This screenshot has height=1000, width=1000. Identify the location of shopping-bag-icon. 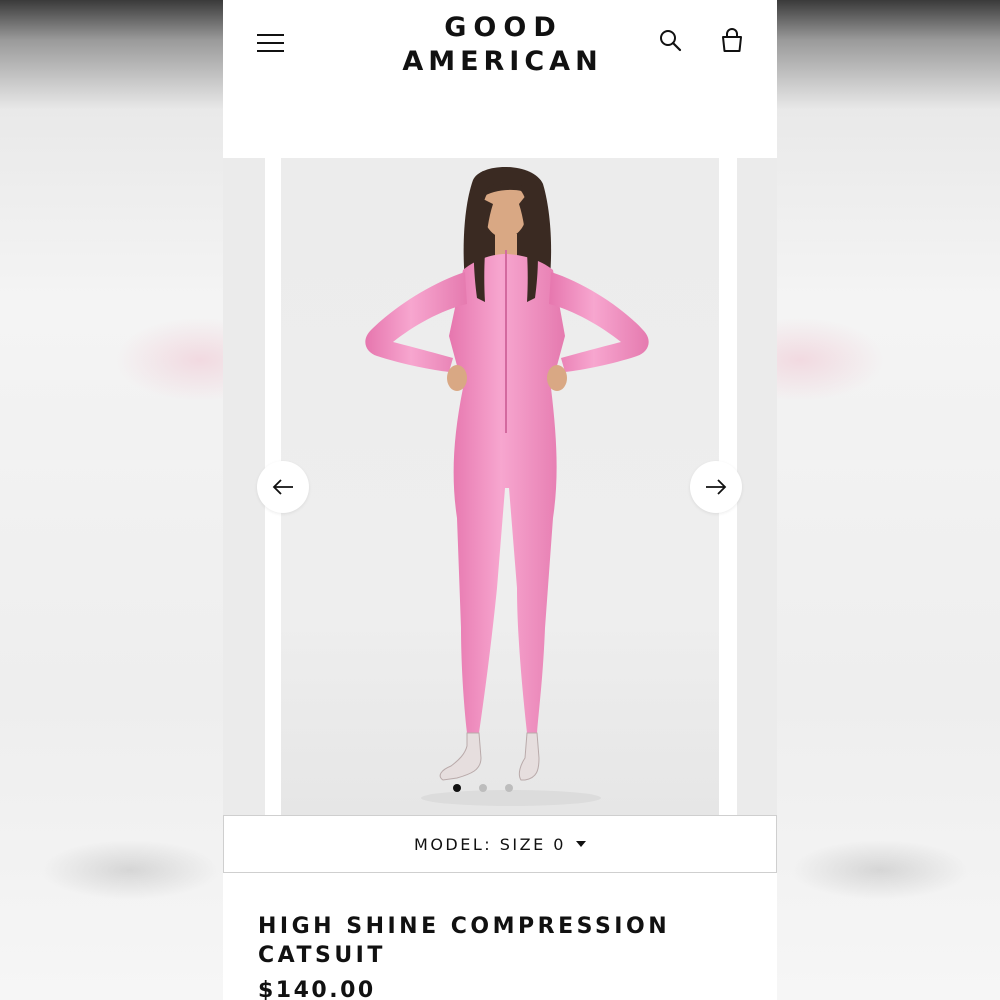
(733, 42).